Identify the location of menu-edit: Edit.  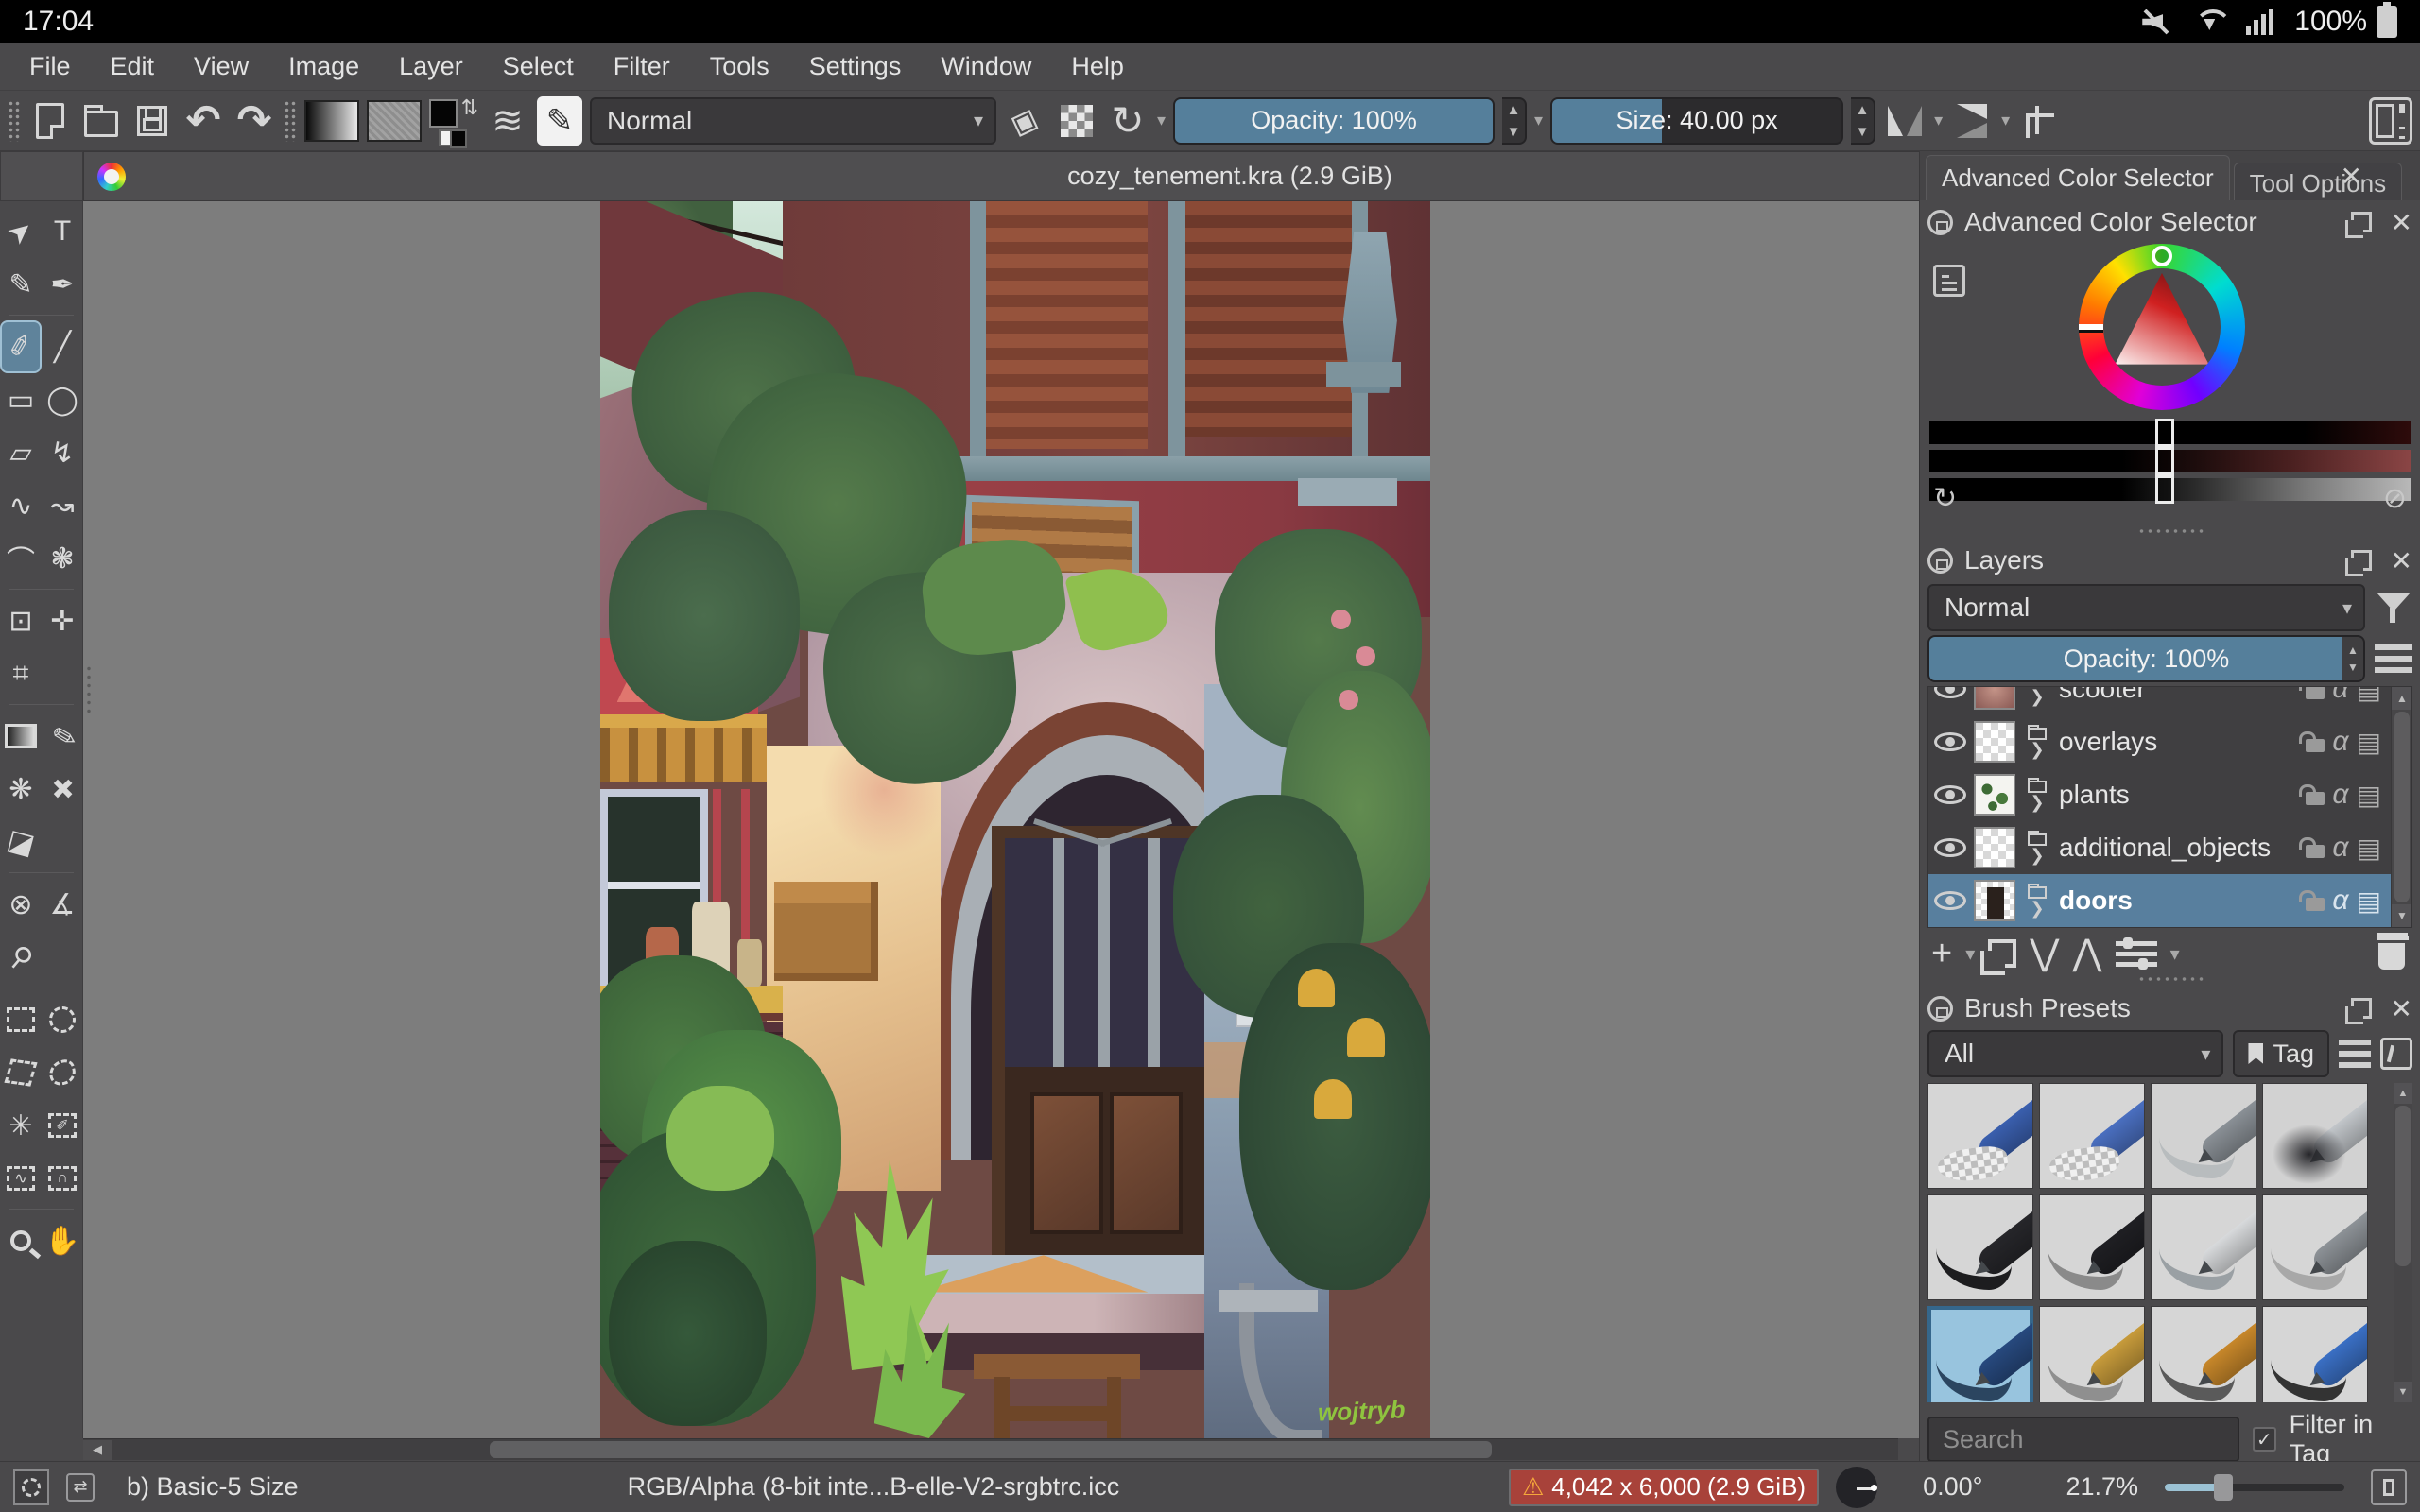
(133, 66).